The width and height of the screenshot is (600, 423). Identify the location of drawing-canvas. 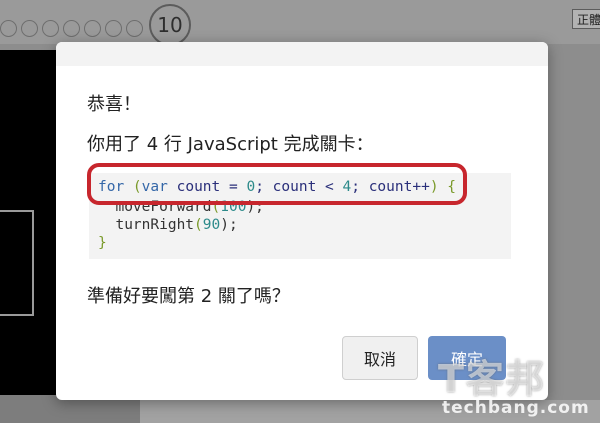
(29, 222).